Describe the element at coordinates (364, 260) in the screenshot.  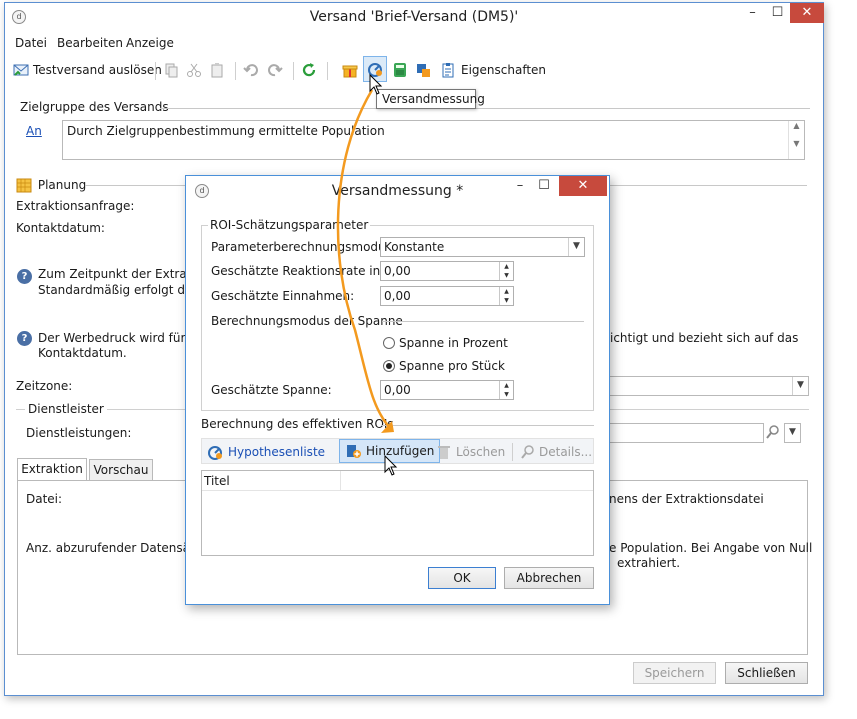
I see `annotation-arrow` at that location.